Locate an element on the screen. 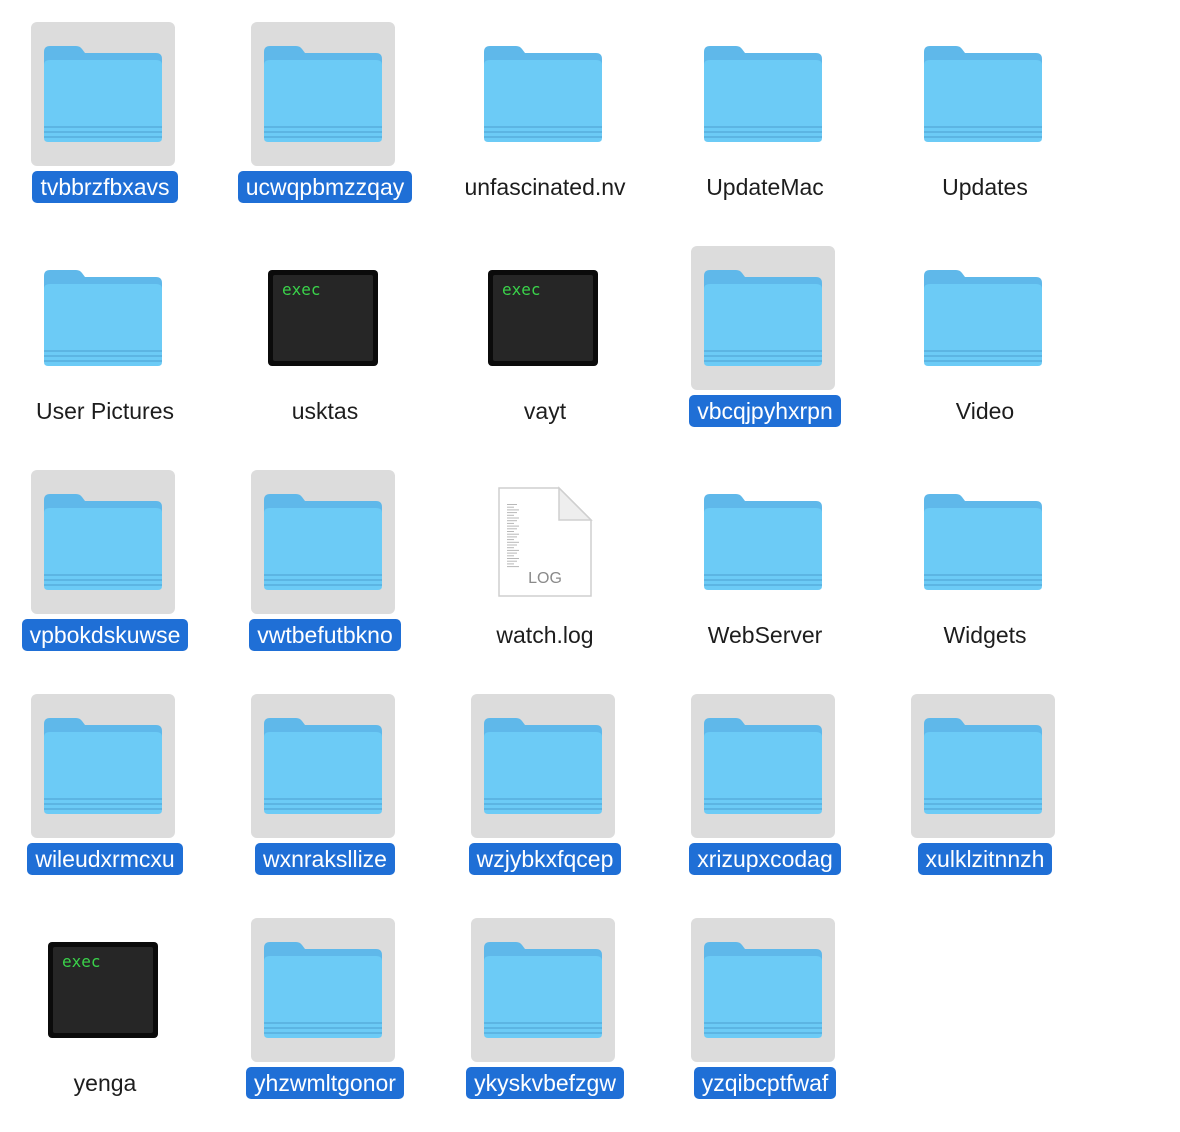 This screenshot has width=1180, height=1132. log-document-icon-graphic: LOG is located at coordinates (545, 541).